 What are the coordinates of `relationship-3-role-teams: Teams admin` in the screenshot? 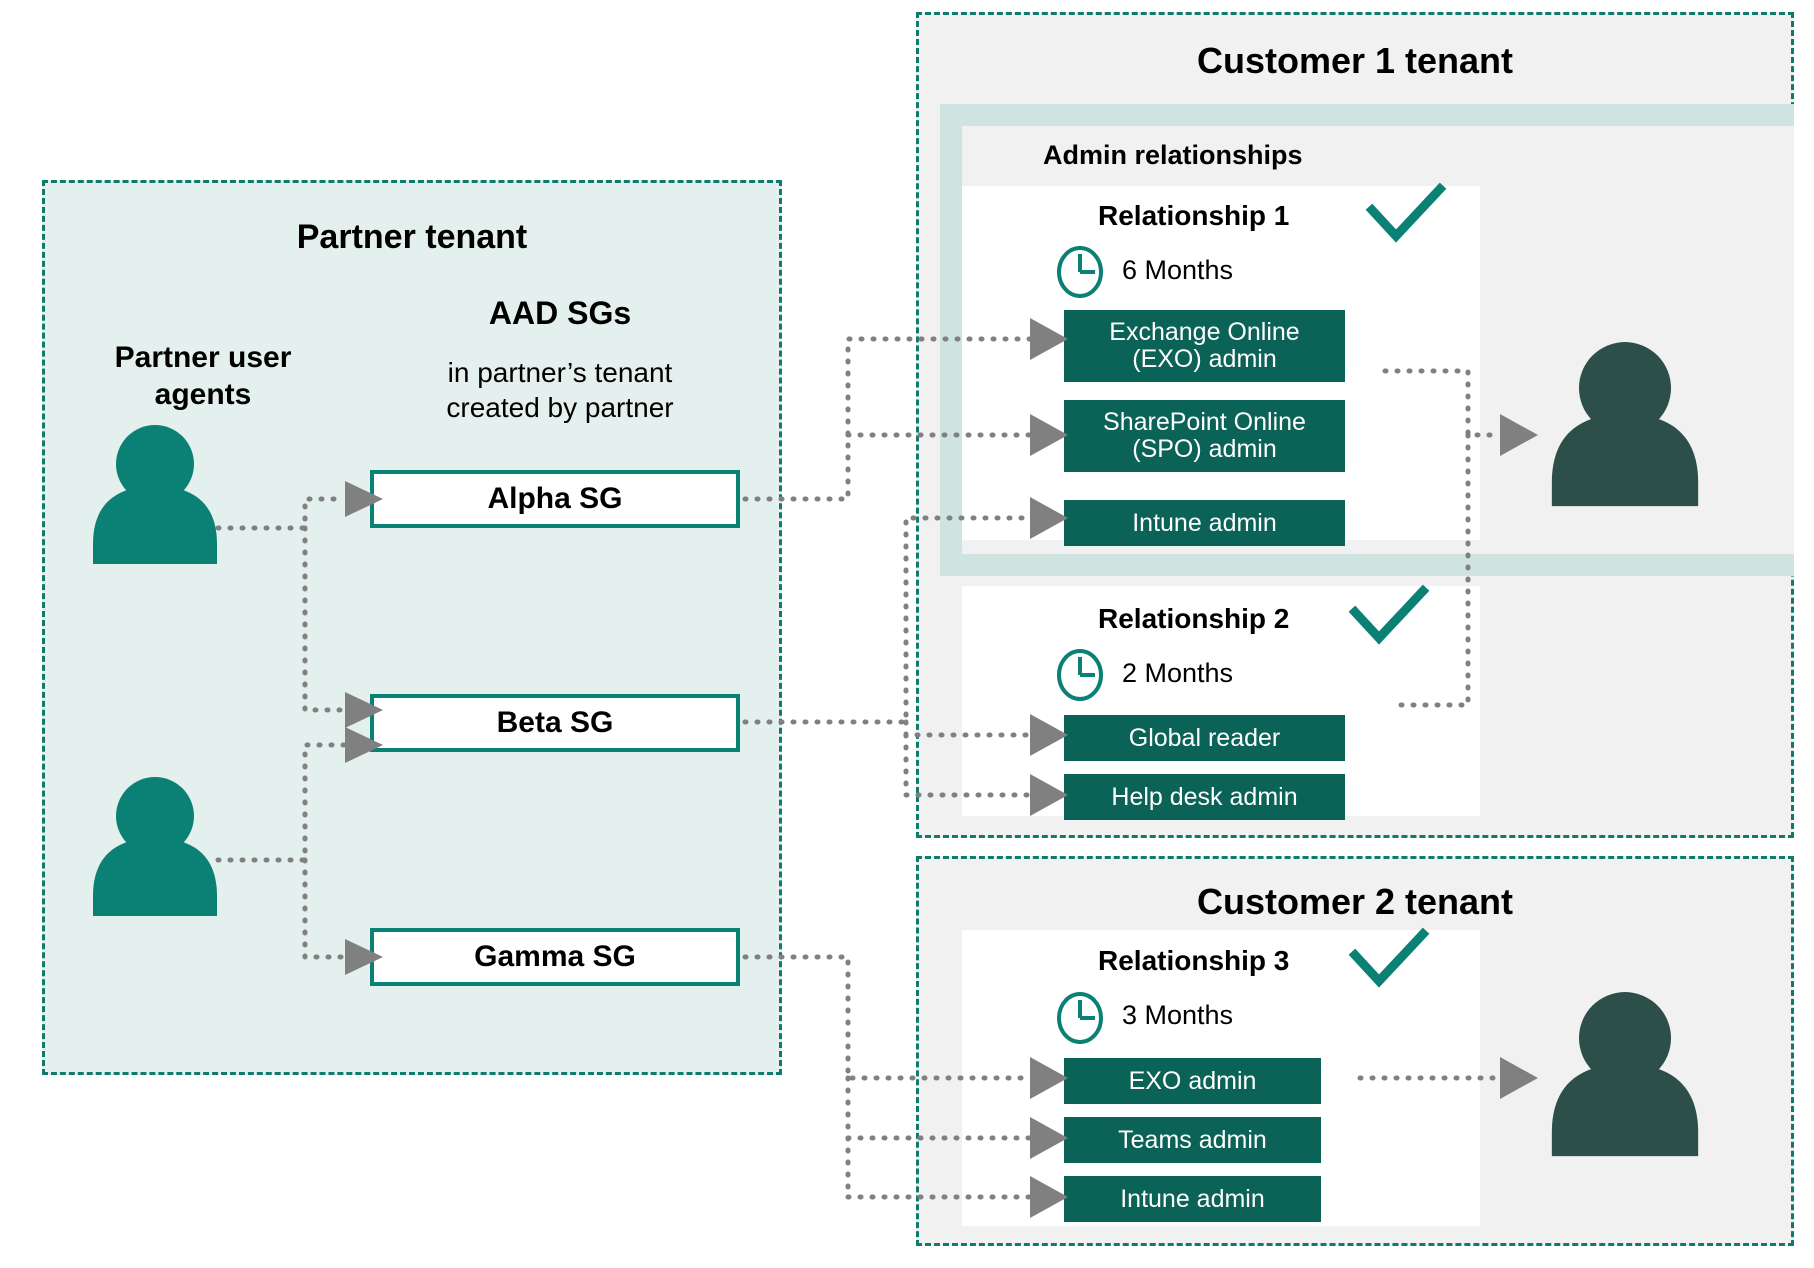 It's located at (1192, 1140).